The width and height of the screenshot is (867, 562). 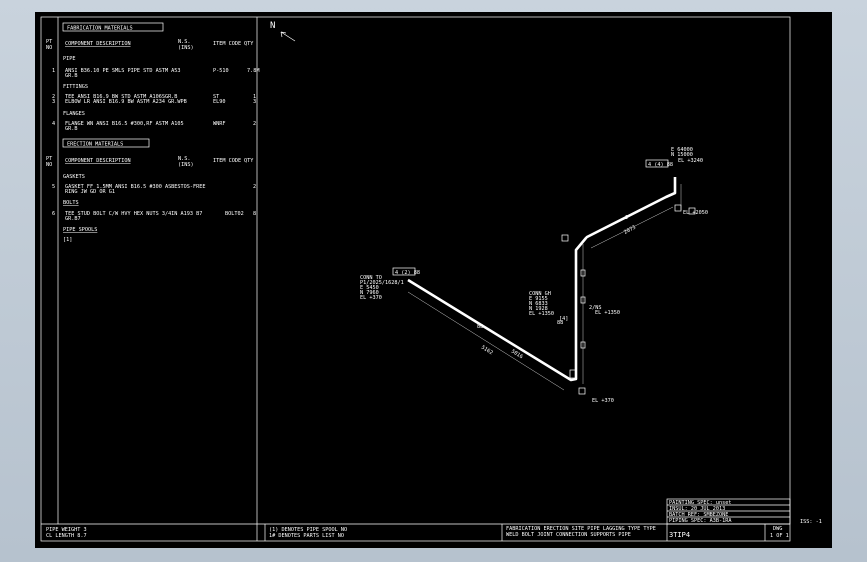 What do you see at coordinates (126, 102) in the screenshot?
I see `row-3-desc: ELBOW LR ANSI B16.9 BW ASTM A234 GR.WPB` at bounding box center [126, 102].